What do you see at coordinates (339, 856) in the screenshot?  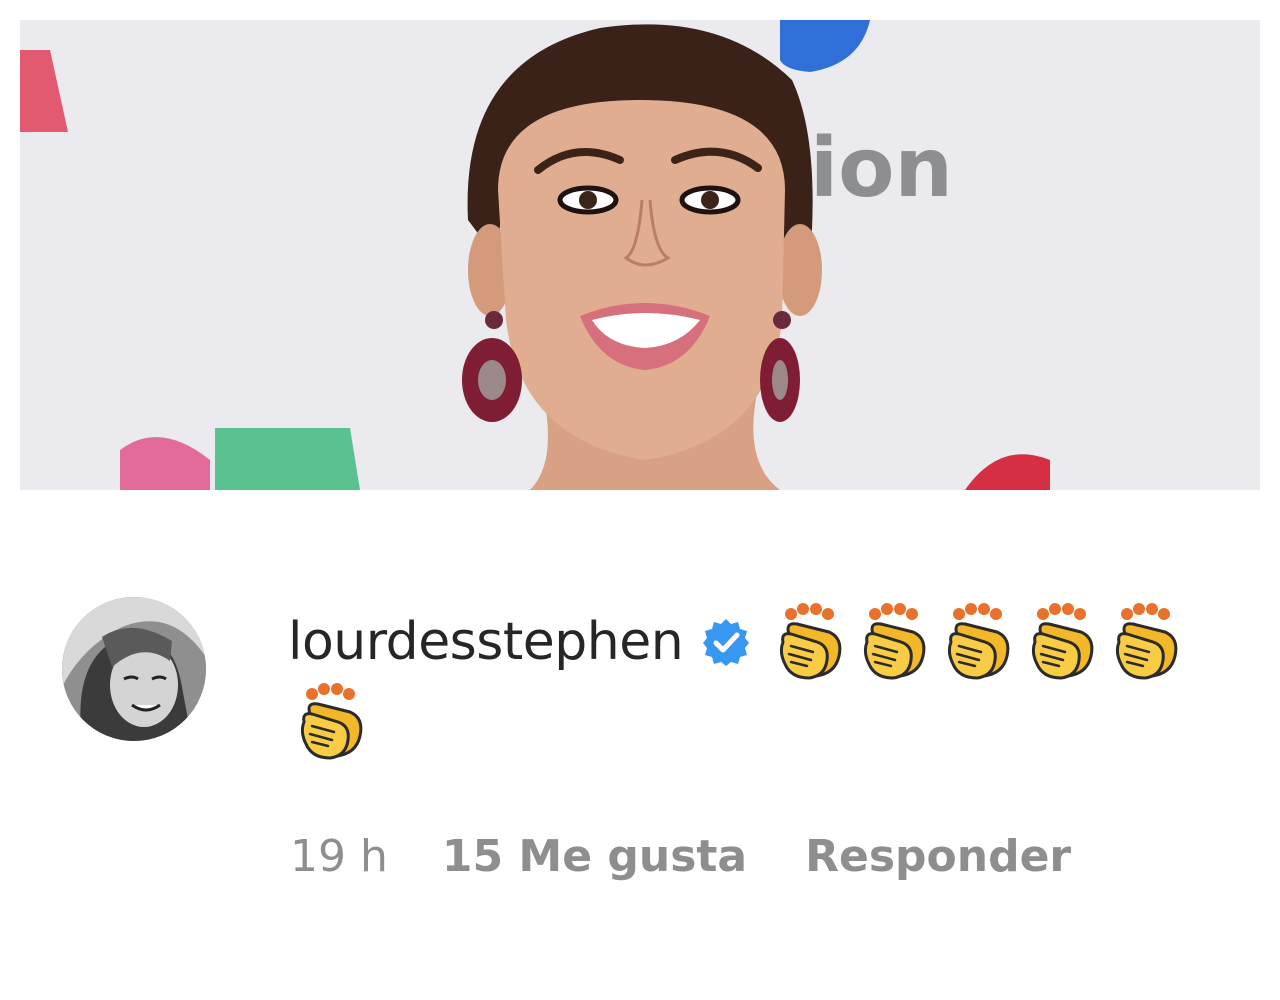 I see `comment-timestamp: 19 h` at bounding box center [339, 856].